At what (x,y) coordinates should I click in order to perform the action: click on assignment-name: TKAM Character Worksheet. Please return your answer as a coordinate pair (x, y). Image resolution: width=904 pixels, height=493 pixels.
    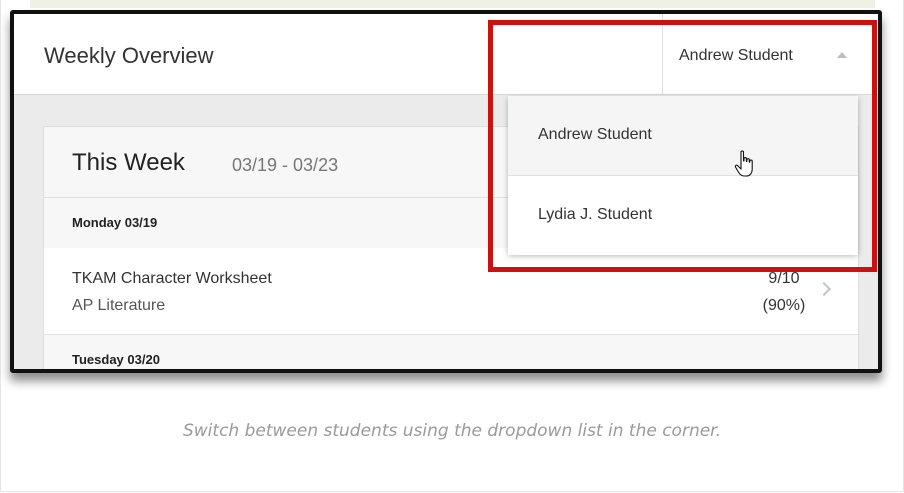
    Looking at the image, I should click on (172, 278).